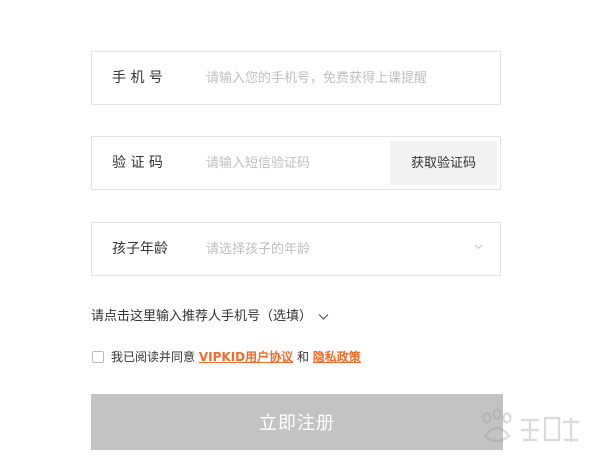 This screenshot has width=601, height=474. I want to click on baidu-jingyan-watermark, so click(530, 425).